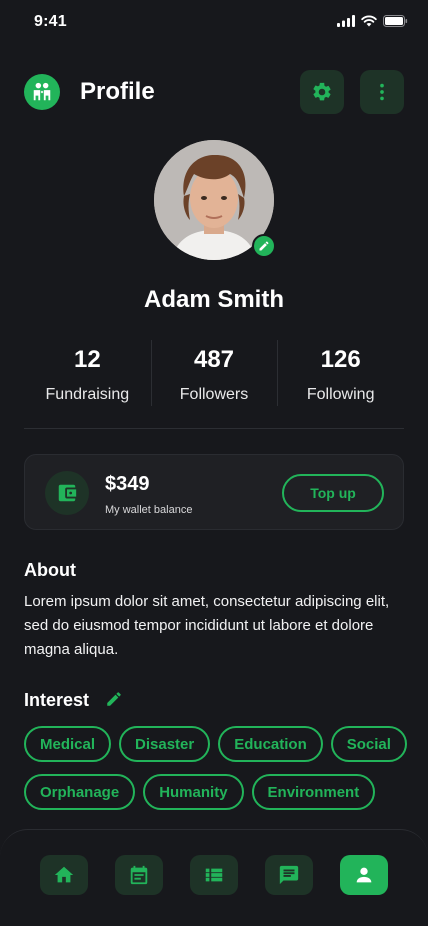 The image size is (428, 926). What do you see at coordinates (333, 493) in the screenshot?
I see `top-up-button: Top up` at bounding box center [333, 493].